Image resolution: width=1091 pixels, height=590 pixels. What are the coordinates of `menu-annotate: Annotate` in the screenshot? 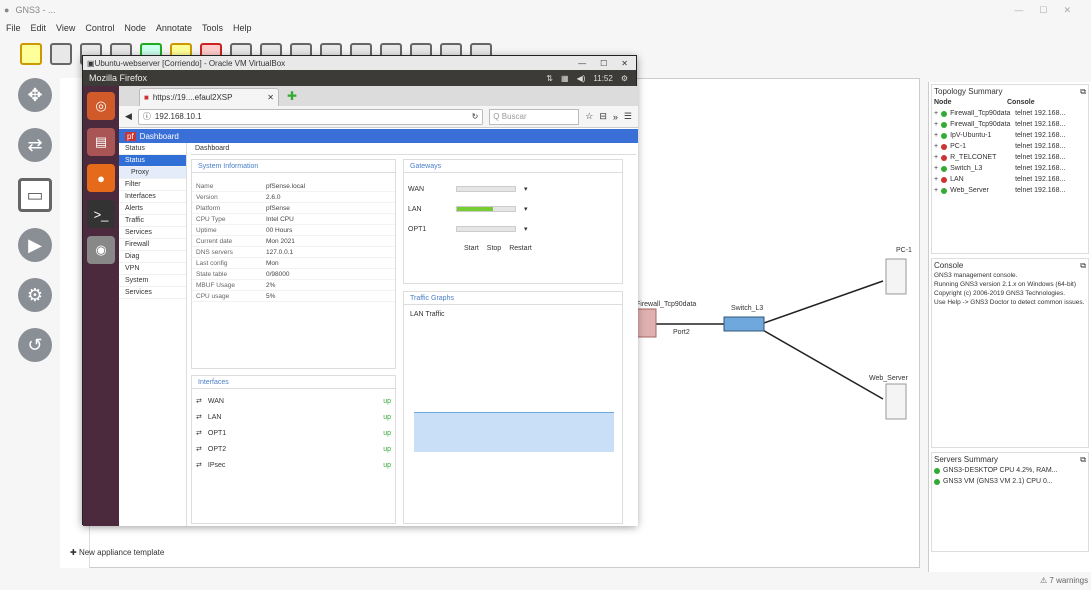 It's located at (174, 28).